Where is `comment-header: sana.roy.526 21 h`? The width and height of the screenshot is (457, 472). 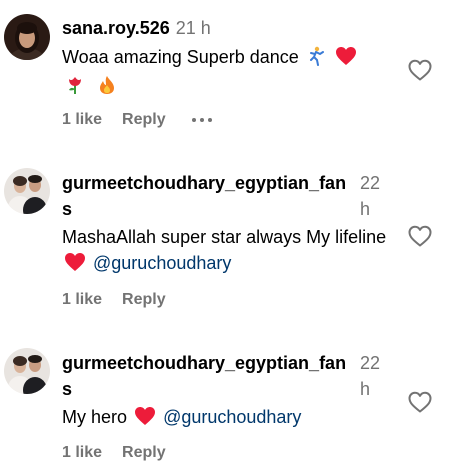
comment-header: sana.roy.526 21 h is located at coordinates (136, 28).